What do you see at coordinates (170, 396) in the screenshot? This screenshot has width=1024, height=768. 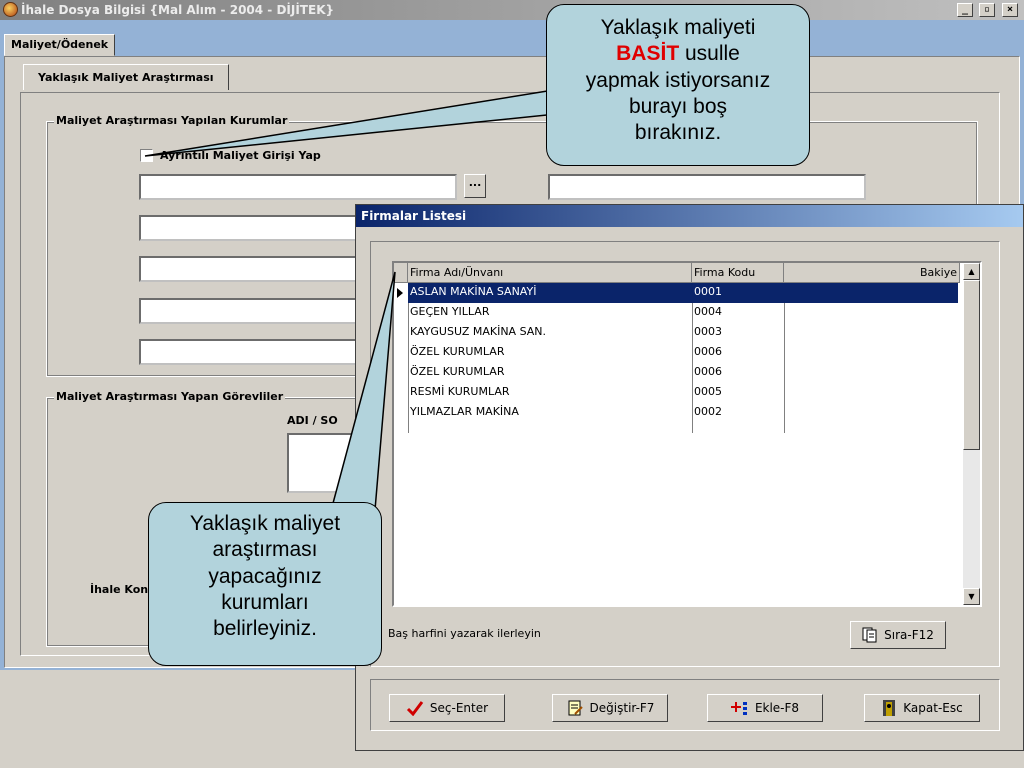 I see `gorevliler-group-label: Maliyet Araştırması Yapan Görevliler` at bounding box center [170, 396].